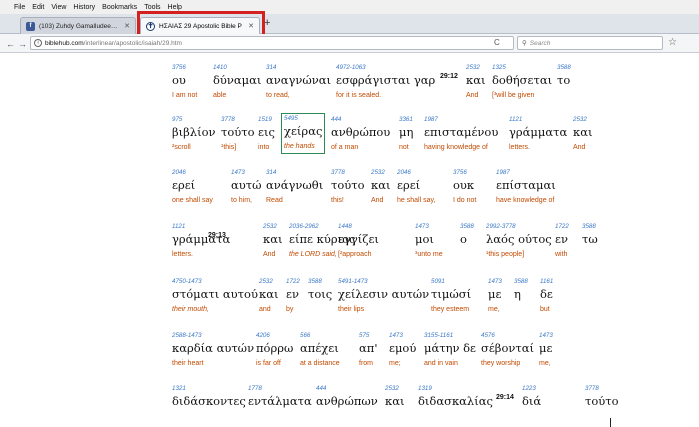  What do you see at coordinates (213, 348) in the screenshot?
I see `greek-word: καρδία αυτών` at bounding box center [213, 348].